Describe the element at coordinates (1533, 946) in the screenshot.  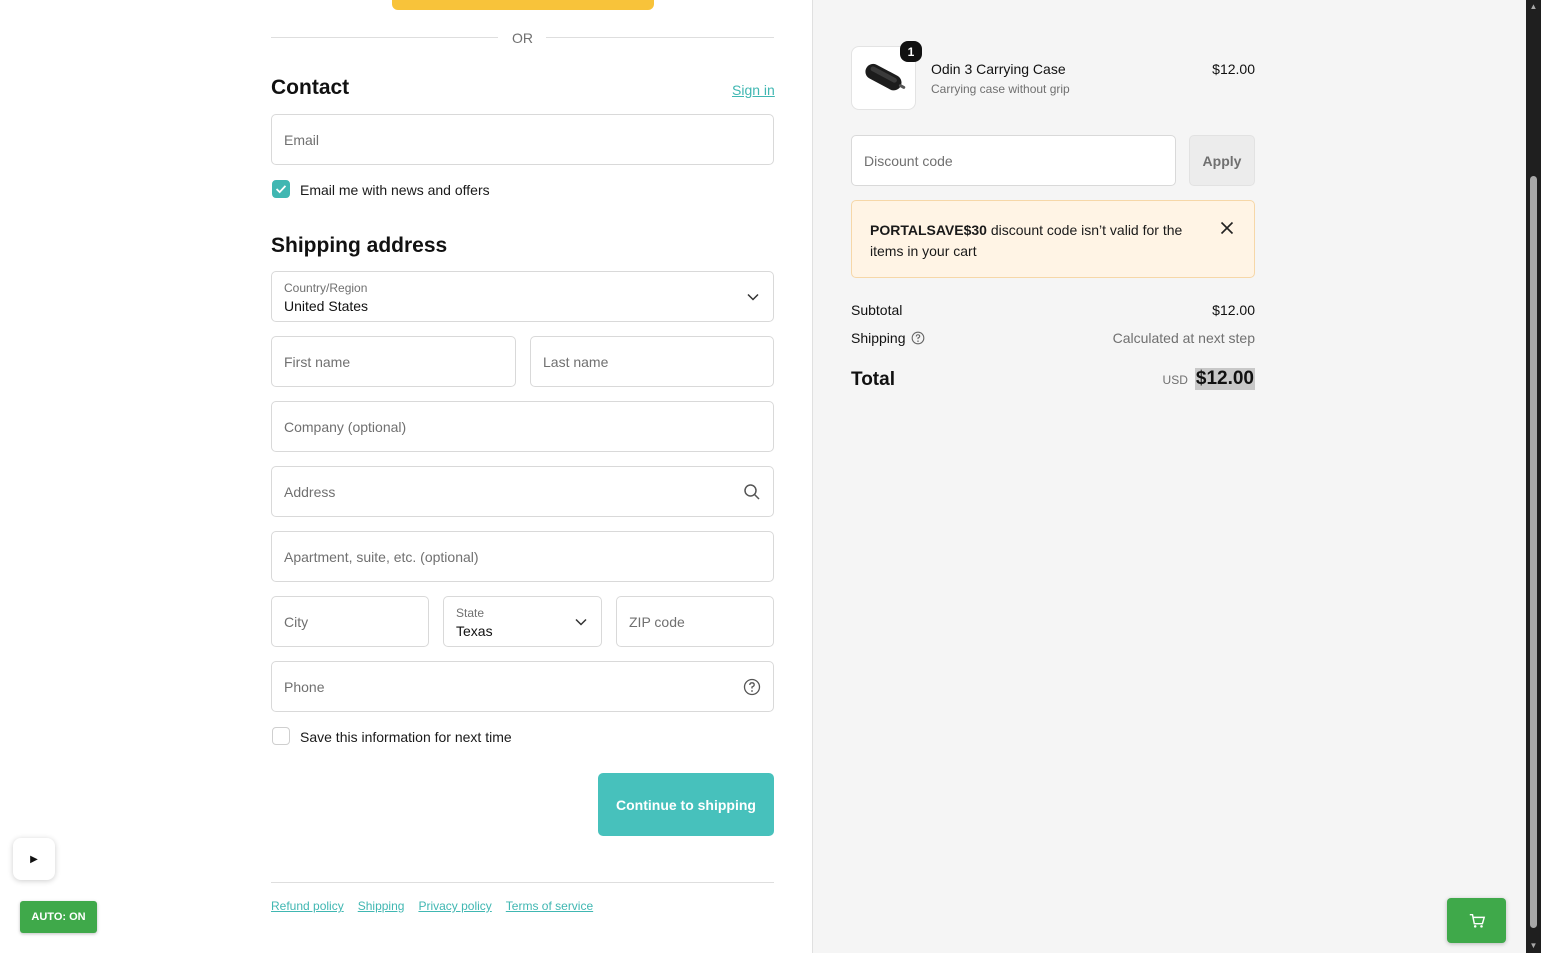
I see `scroll-down-arrow: ▼` at that location.